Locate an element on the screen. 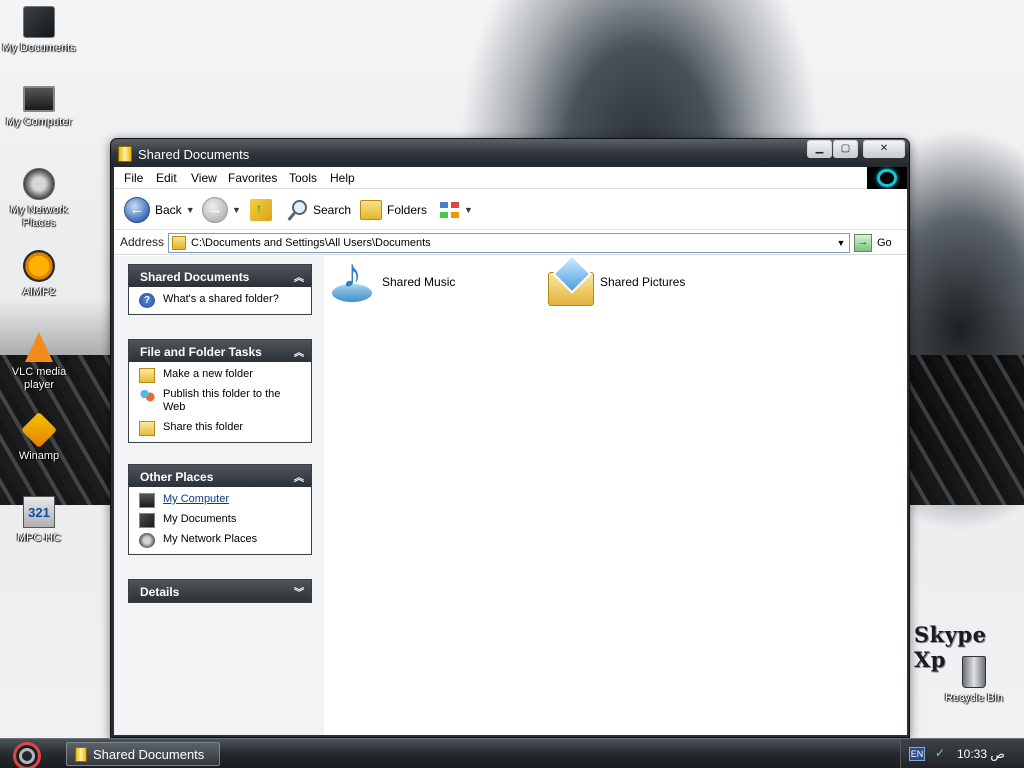 Image resolution: width=1024 pixels, height=768 pixels. file-item-shared-music: Shared Music is located at coordinates (392, 279).